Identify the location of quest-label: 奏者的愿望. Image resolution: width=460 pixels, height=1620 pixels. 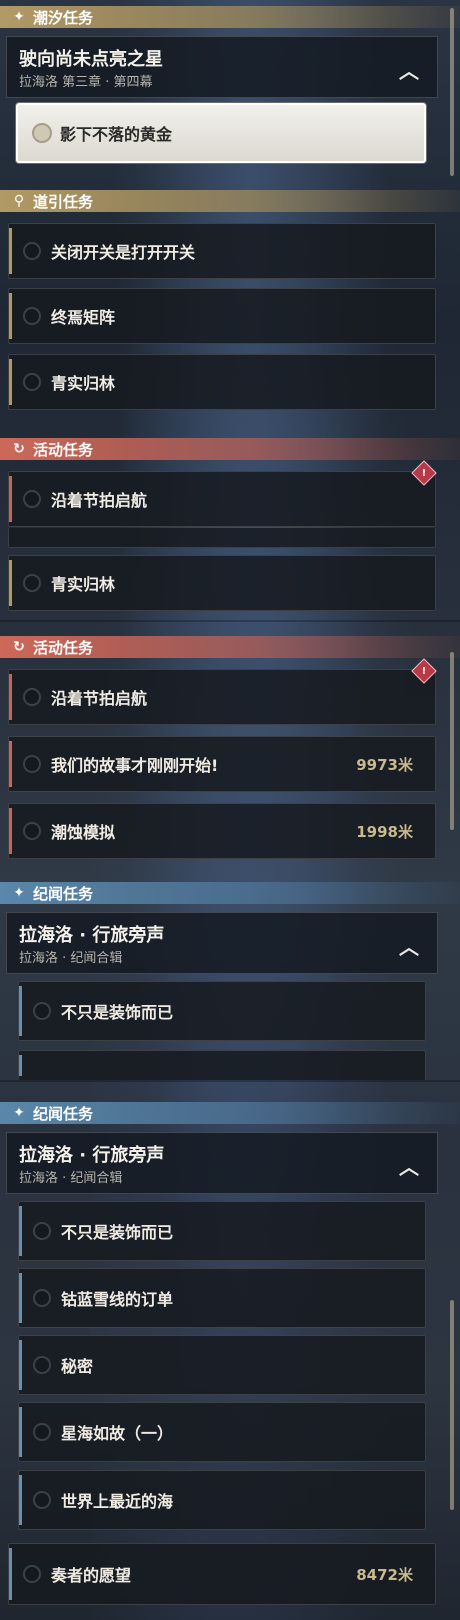
(91, 1575).